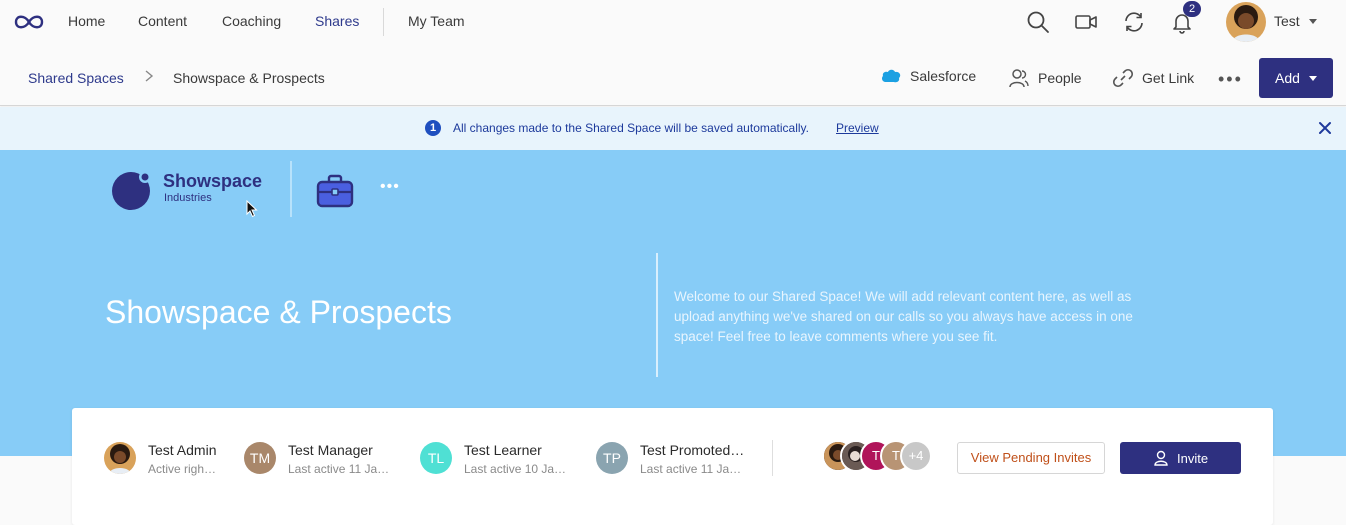 The image size is (1346, 525). Describe the element at coordinates (120, 458) in the screenshot. I see `avatar` at that location.